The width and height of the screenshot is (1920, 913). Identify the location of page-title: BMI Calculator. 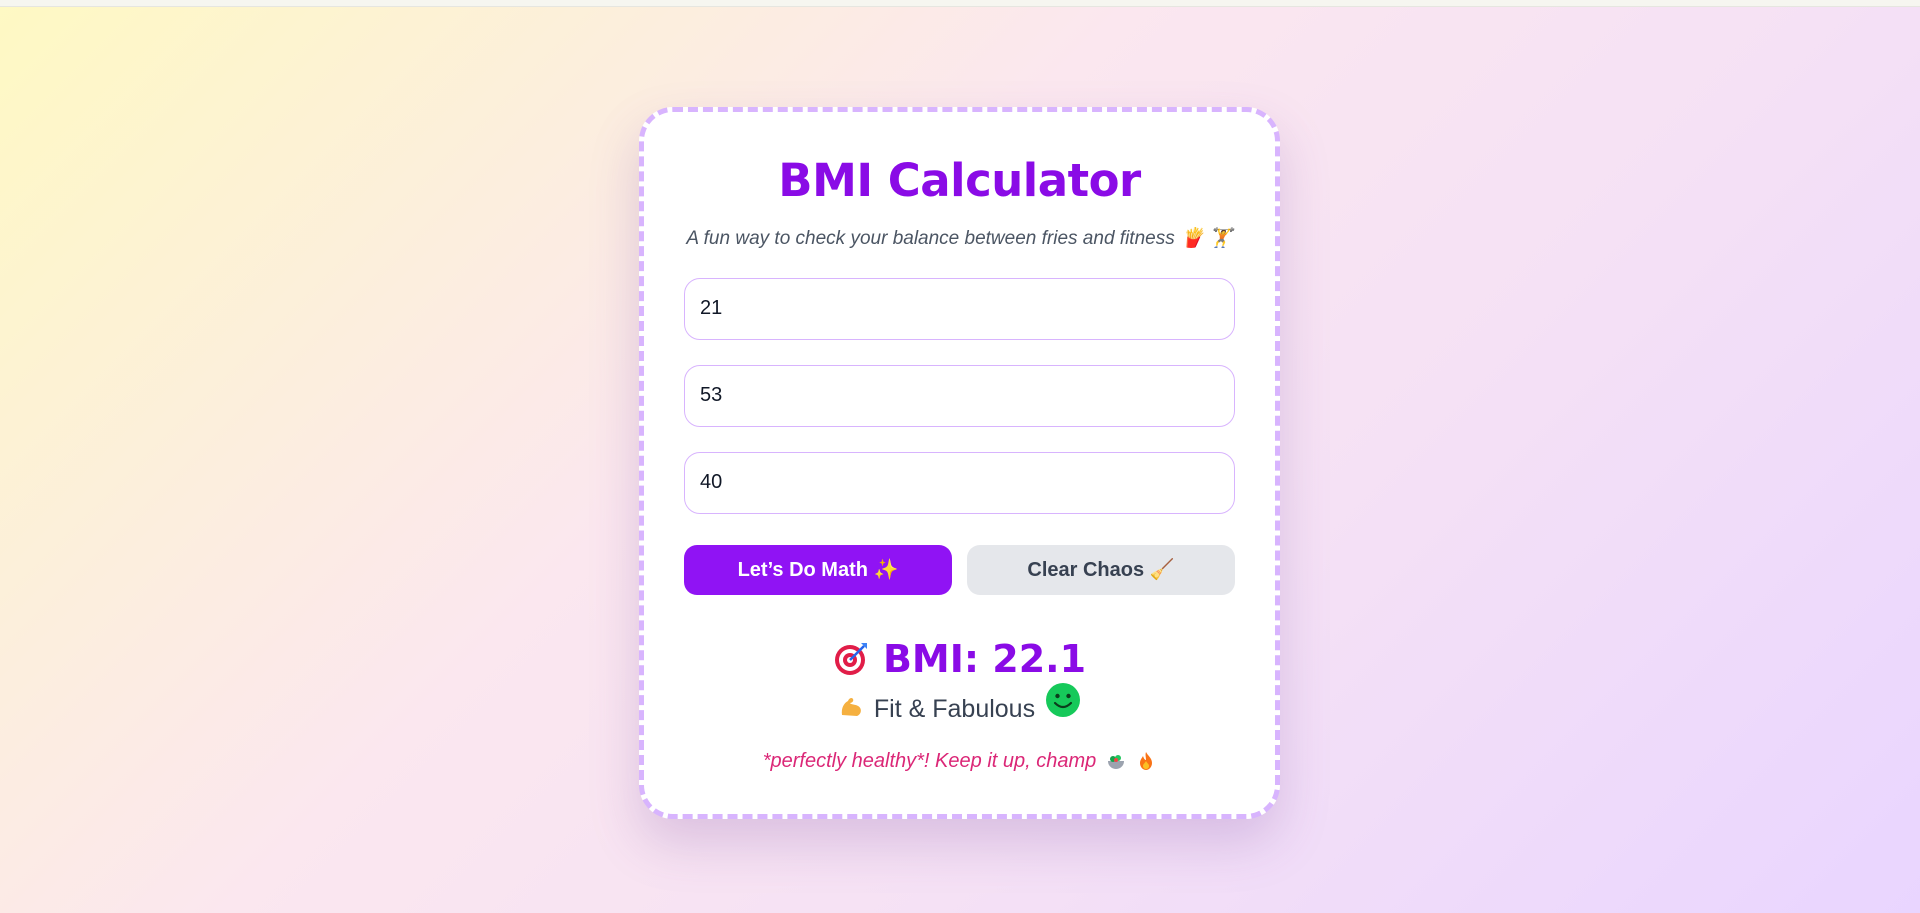
(959, 180).